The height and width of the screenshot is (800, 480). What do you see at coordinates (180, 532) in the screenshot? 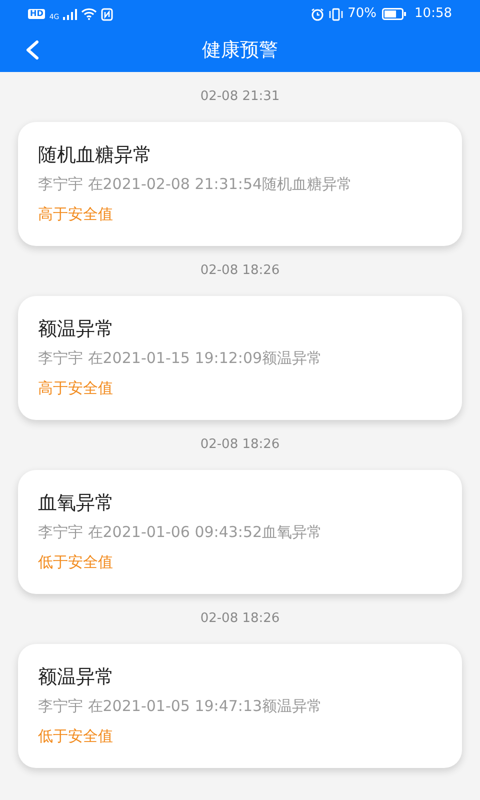
I see `alert-detail: 李宁宇 在2021-01-06 09:43:52血氧异常` at bounding box center [180, 532].